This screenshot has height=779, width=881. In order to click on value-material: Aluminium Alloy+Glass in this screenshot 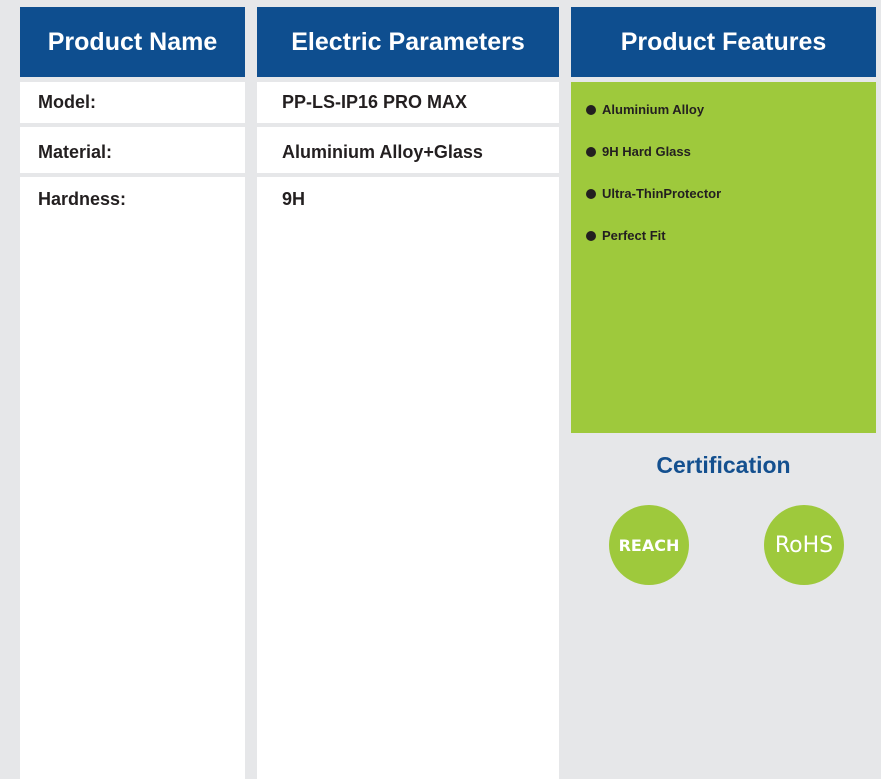, I will do `click(382, 152)`.